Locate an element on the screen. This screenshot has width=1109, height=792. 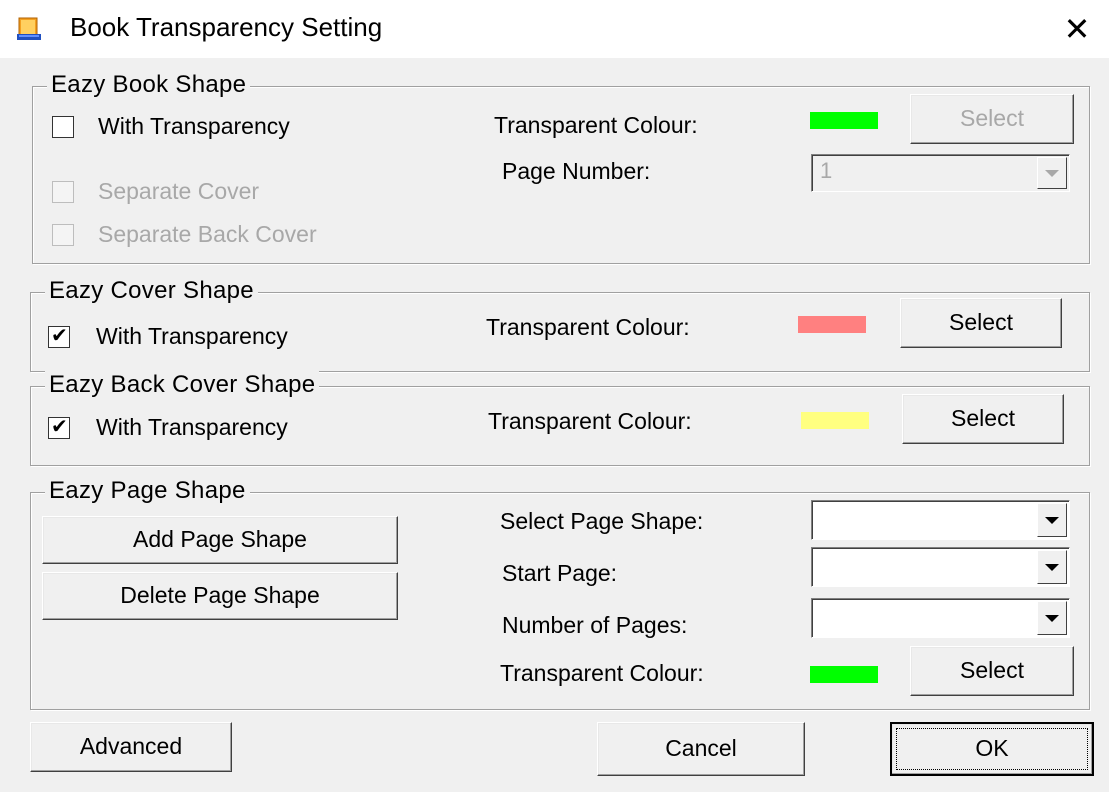
cover-with-transparency-checkbox is located at coordinates (59, 335).